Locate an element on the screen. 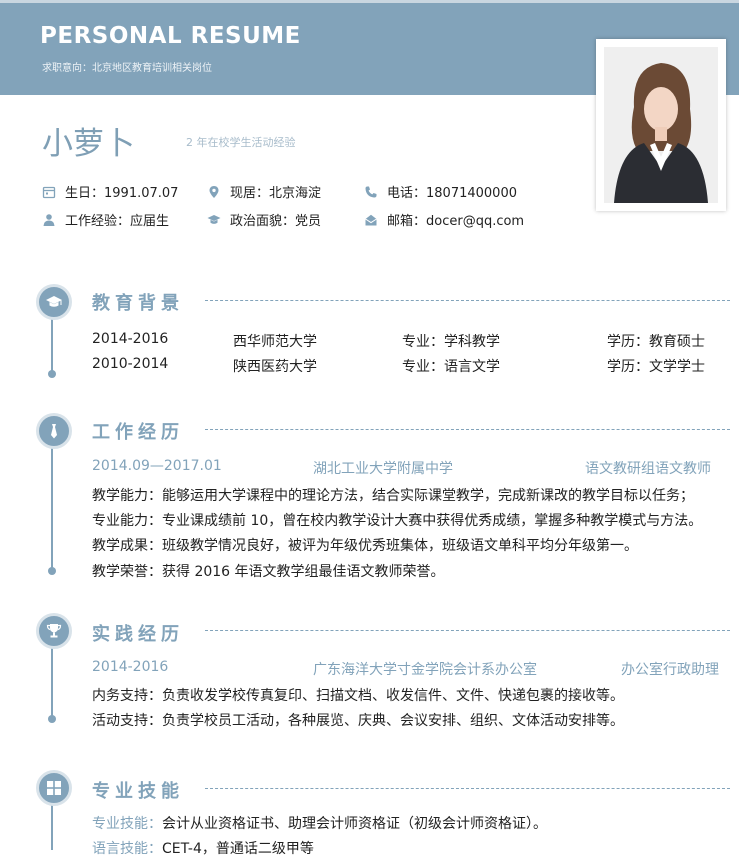 The height and width of the screenshot is (858, 739). skills-text-professional: 会计从业资格证书、助理会计师资格证（初级会计师资格证）。 is located at coordinates (354, 824).